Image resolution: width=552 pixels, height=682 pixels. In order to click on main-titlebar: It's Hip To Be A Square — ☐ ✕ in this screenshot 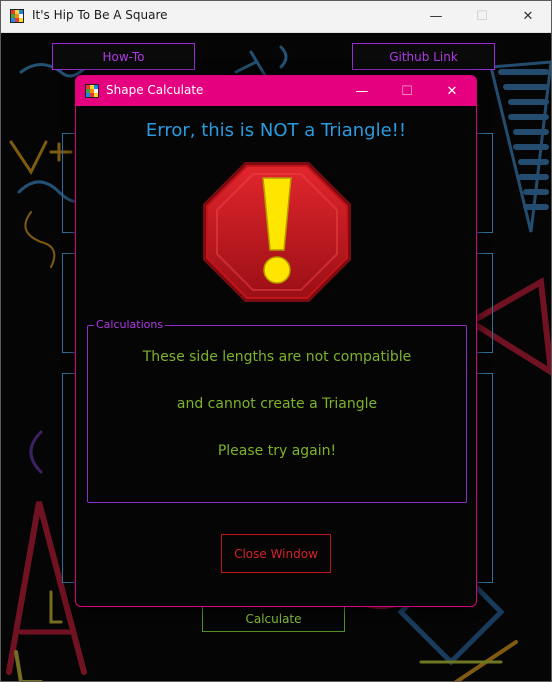, I will do `click(276, 17)`.